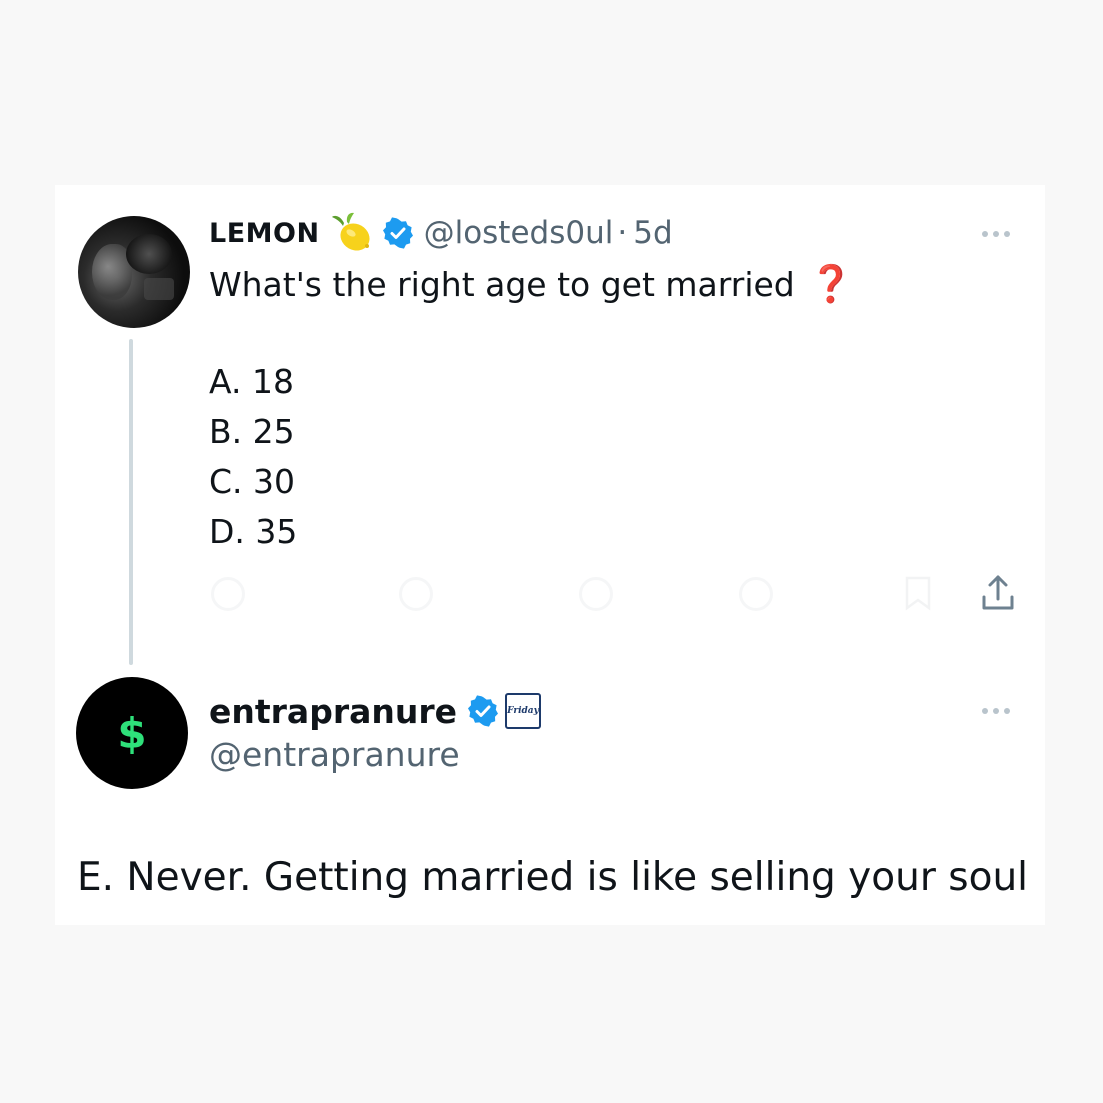  Describe the element at coordinates (756, 594) in the screenshot. I see `views-icon` at that location.